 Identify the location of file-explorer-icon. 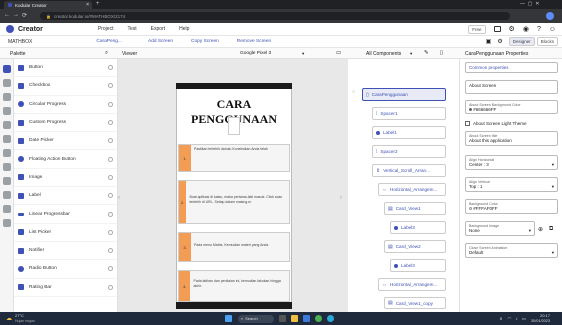
(294, 318).